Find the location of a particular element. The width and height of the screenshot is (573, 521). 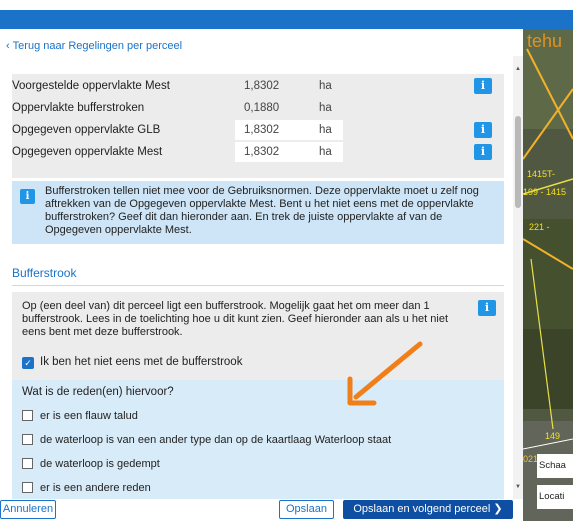

row-opgegeven-mest: Opgegeven oppervlakte Mest 1,8302 ha i is located at coordinates (258, 152).